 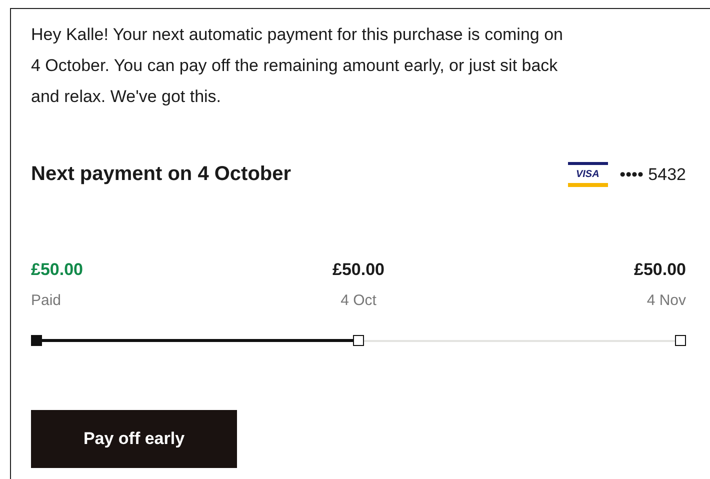 I want to click on payment-message: Hey Kalle! Your next automatic payment for this purchase is coming on 4 October. You can pay off the remaining amount early, or just sit back and relax. We've got this., so click(x=297, y=66).